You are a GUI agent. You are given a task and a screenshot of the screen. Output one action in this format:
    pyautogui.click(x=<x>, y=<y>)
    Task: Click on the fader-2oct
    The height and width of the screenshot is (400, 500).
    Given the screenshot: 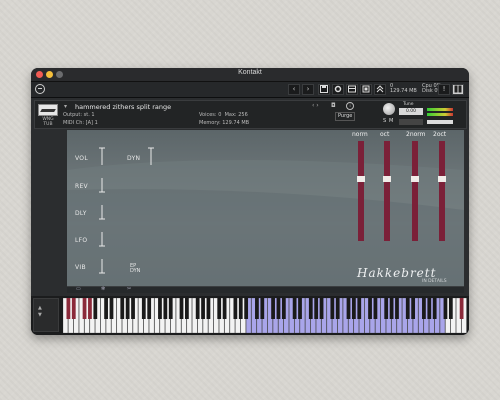 What is the action you would take?
    pyautogui.click(x=442, y=191)
    